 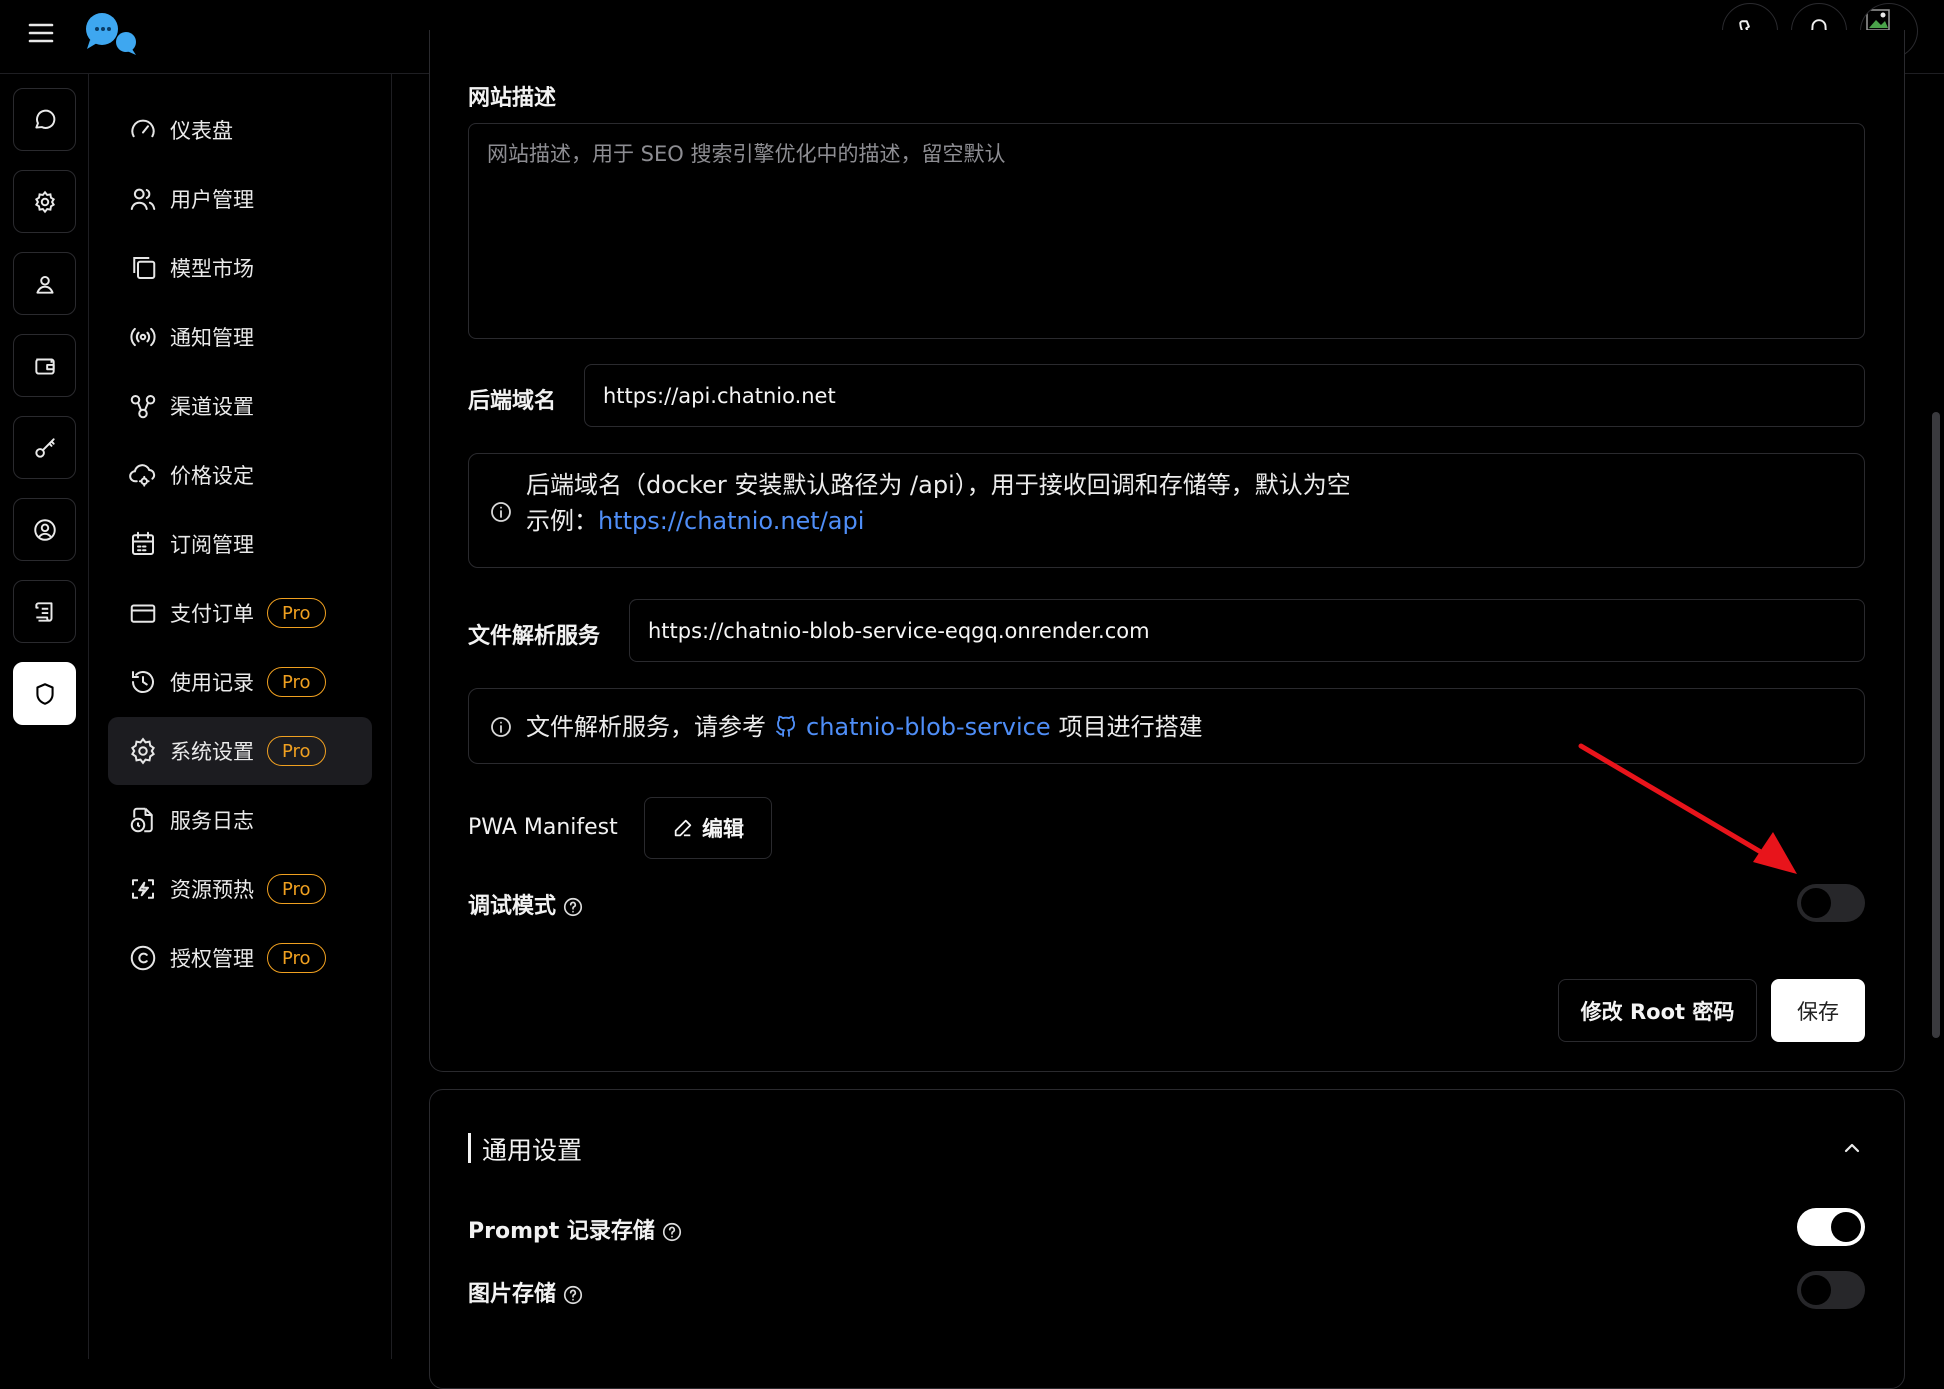 What do you see at coordinates (212, 821) in the screenshot?
I see `sidebar-item-label: 服务日志` at bounding box center [212, 821].